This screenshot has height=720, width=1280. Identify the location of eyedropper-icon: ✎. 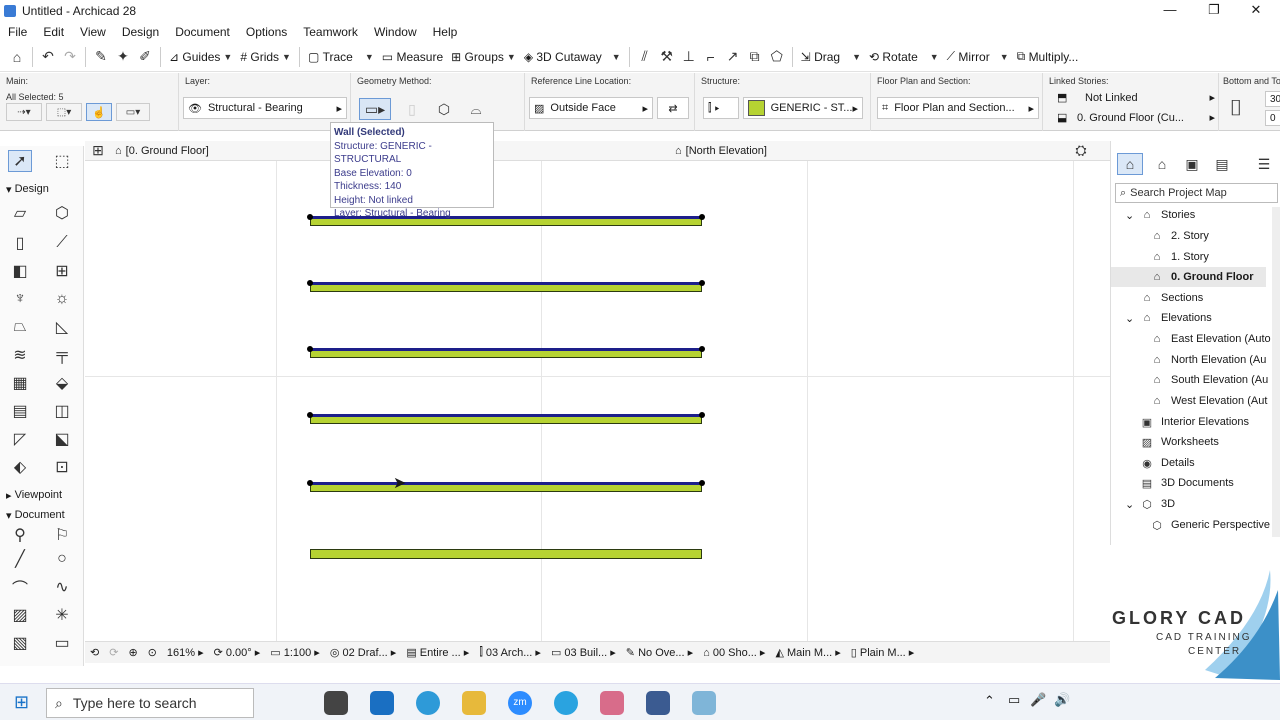
(101, 57).